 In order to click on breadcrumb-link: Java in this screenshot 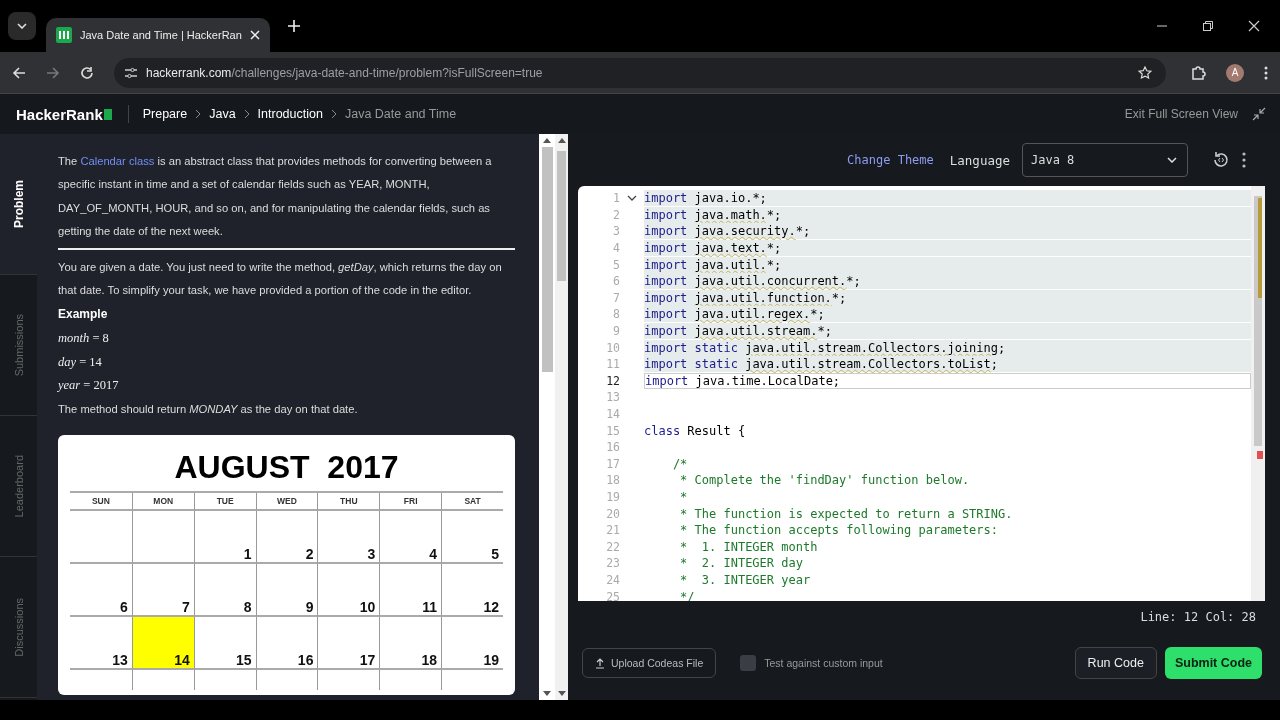, I will do `click(222, 114)`.